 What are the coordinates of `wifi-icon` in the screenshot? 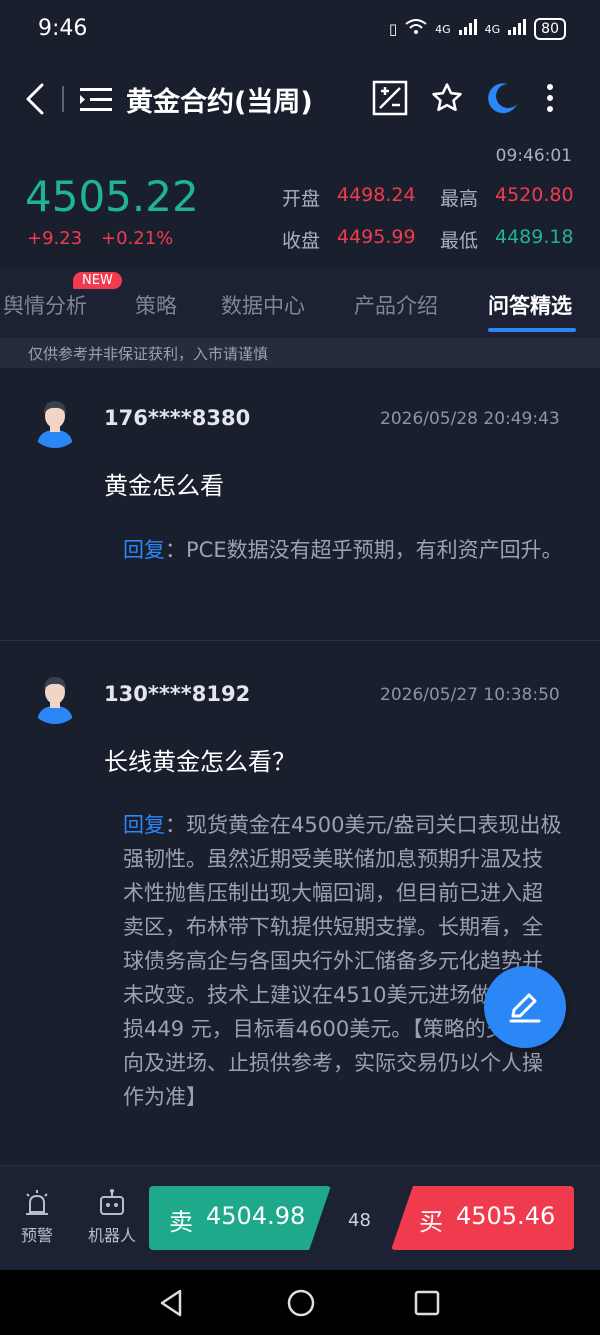 It's located at (416, 29).